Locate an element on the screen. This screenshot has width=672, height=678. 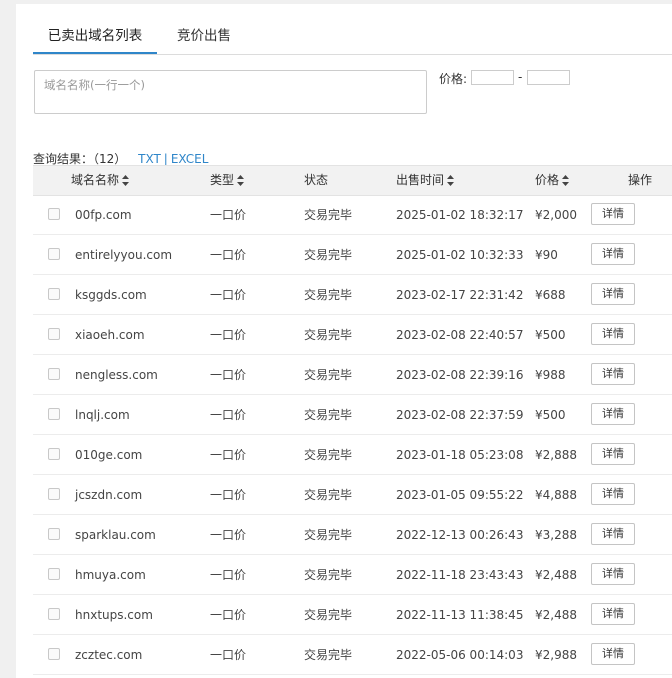
results-count: （12） is located at coordinates (110, 159).